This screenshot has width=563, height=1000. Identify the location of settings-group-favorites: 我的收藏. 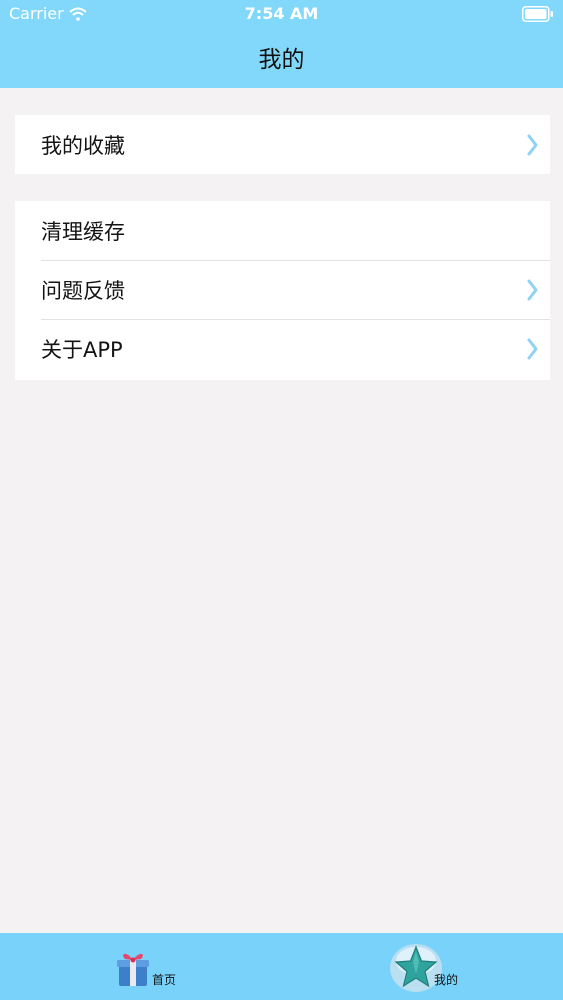
(282, 144).